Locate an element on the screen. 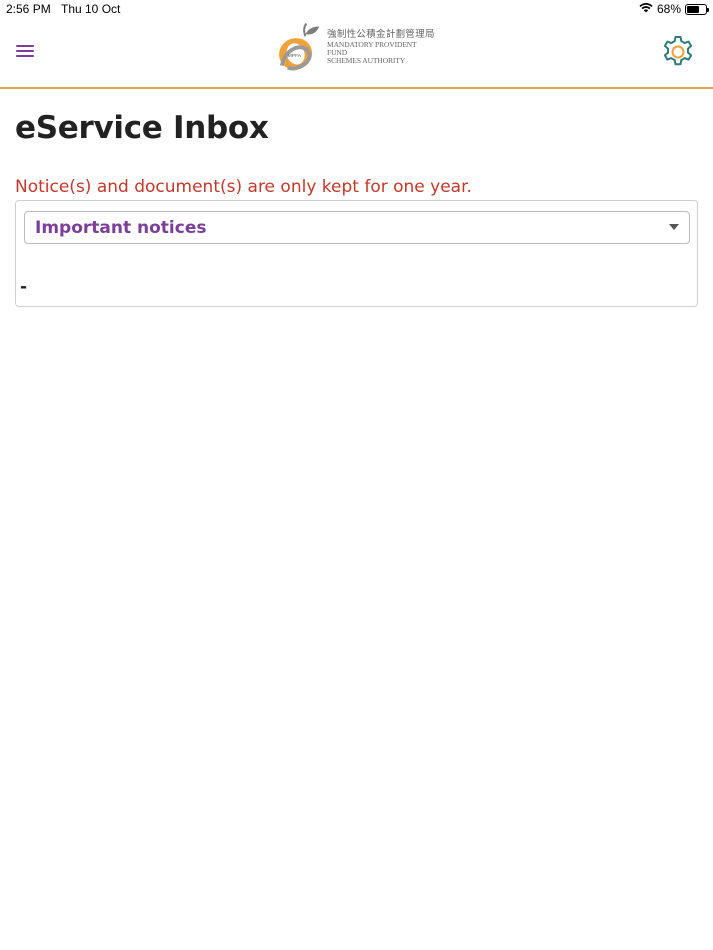  mpfa-emblem-icon: MPFA is located at coordinates (299, 46).